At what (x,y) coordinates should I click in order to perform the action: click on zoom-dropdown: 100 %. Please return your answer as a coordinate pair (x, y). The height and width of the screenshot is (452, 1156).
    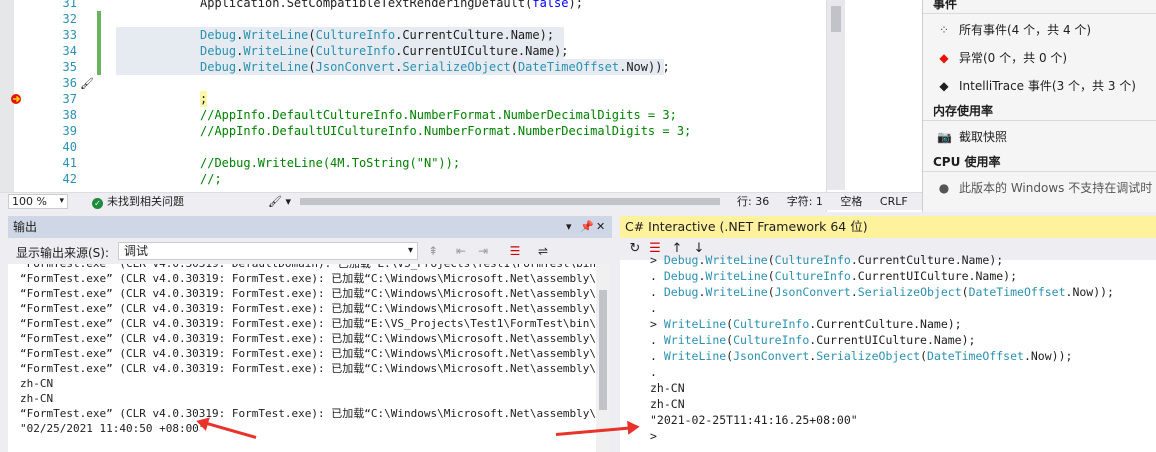
    Looking at the image, I should click on (38, 201).